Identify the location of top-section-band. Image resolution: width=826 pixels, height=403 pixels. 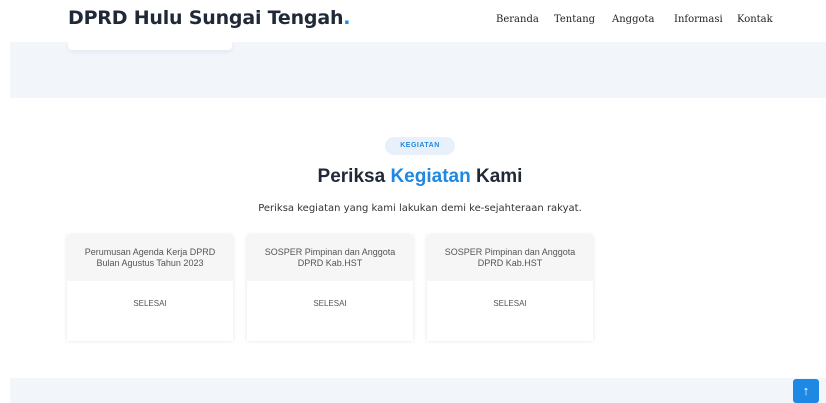
(418, 70).